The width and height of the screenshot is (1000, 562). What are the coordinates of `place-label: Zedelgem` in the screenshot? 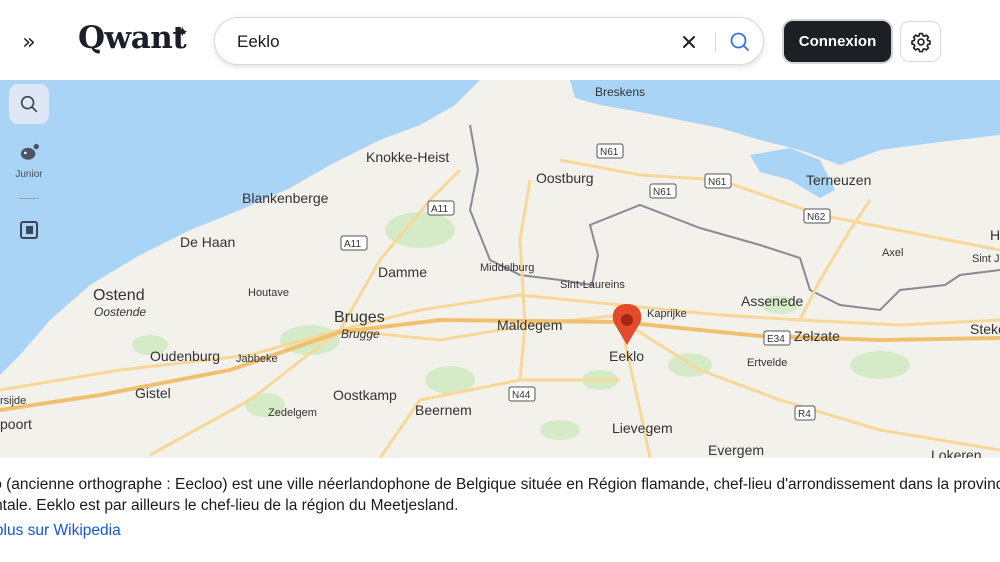 It's located at (292, 413).